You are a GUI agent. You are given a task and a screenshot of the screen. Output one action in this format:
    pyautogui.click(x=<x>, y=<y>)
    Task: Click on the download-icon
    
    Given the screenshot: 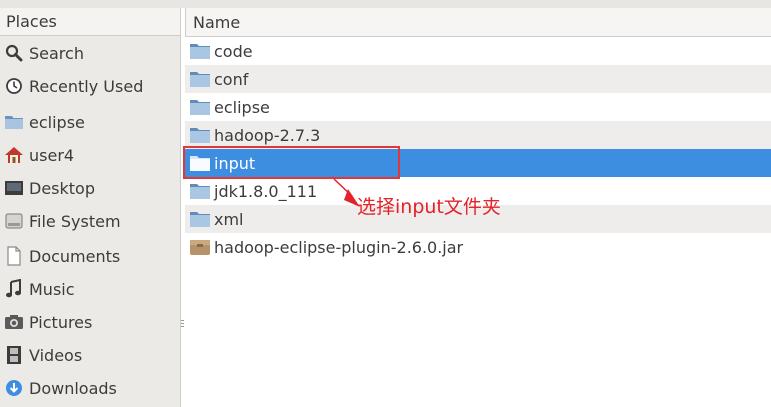 What is the action you would take?
    pyautogui.click(x=14, y=388)
    